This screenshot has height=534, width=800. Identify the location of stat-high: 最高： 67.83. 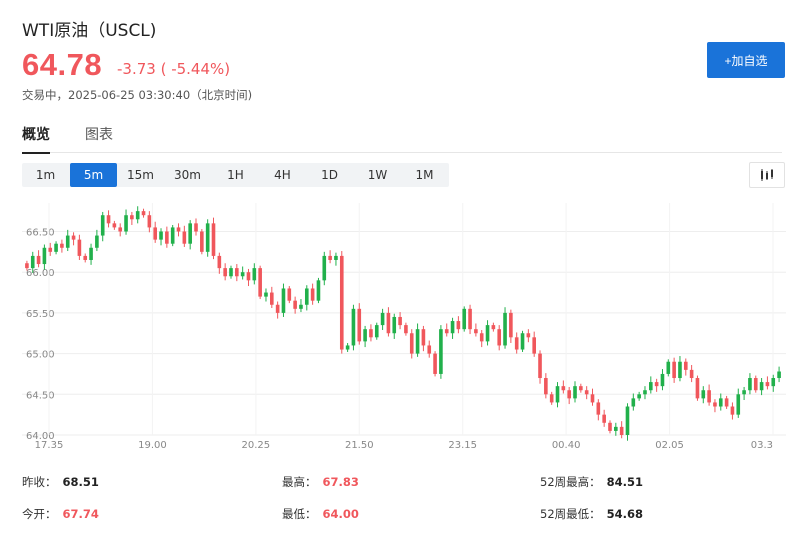
(320, 482).